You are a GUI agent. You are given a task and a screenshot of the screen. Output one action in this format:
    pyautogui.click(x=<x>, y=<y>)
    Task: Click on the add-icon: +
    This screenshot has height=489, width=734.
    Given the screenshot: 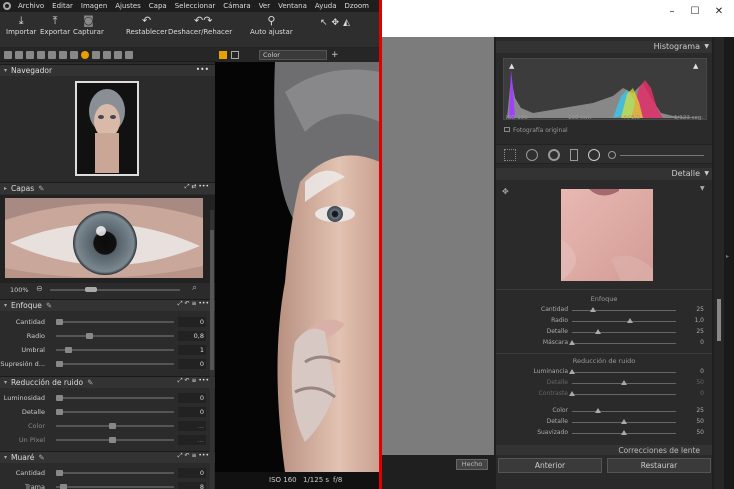 What is the action you would take?
    pyautogui.click(x=335, y=55)
    